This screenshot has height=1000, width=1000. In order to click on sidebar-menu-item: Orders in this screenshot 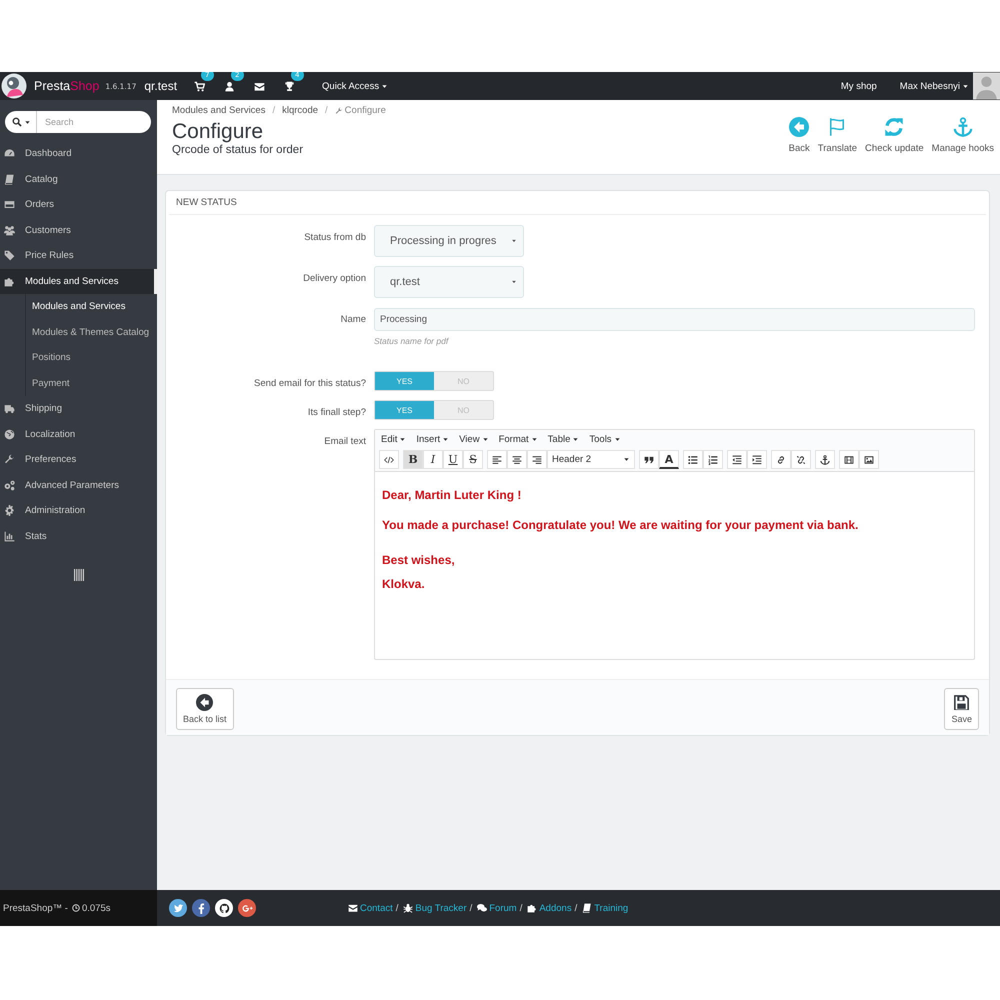, I will do `click(78, 205)`.